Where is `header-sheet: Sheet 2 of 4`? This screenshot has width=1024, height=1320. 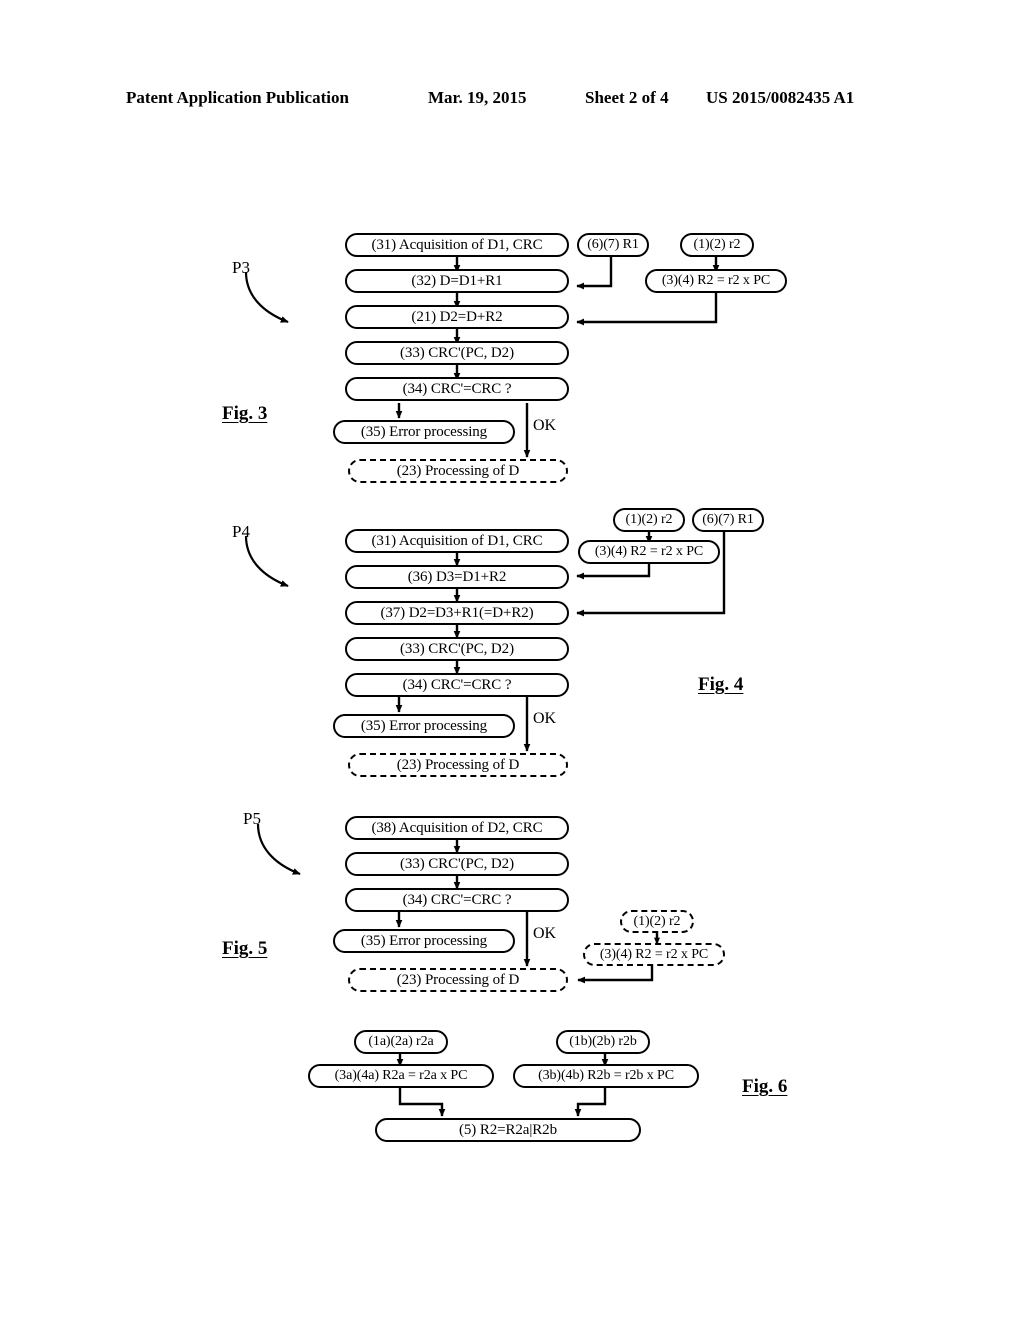 header-sheet: Sheet 2 of 4 is located at coordinates (627, 97).